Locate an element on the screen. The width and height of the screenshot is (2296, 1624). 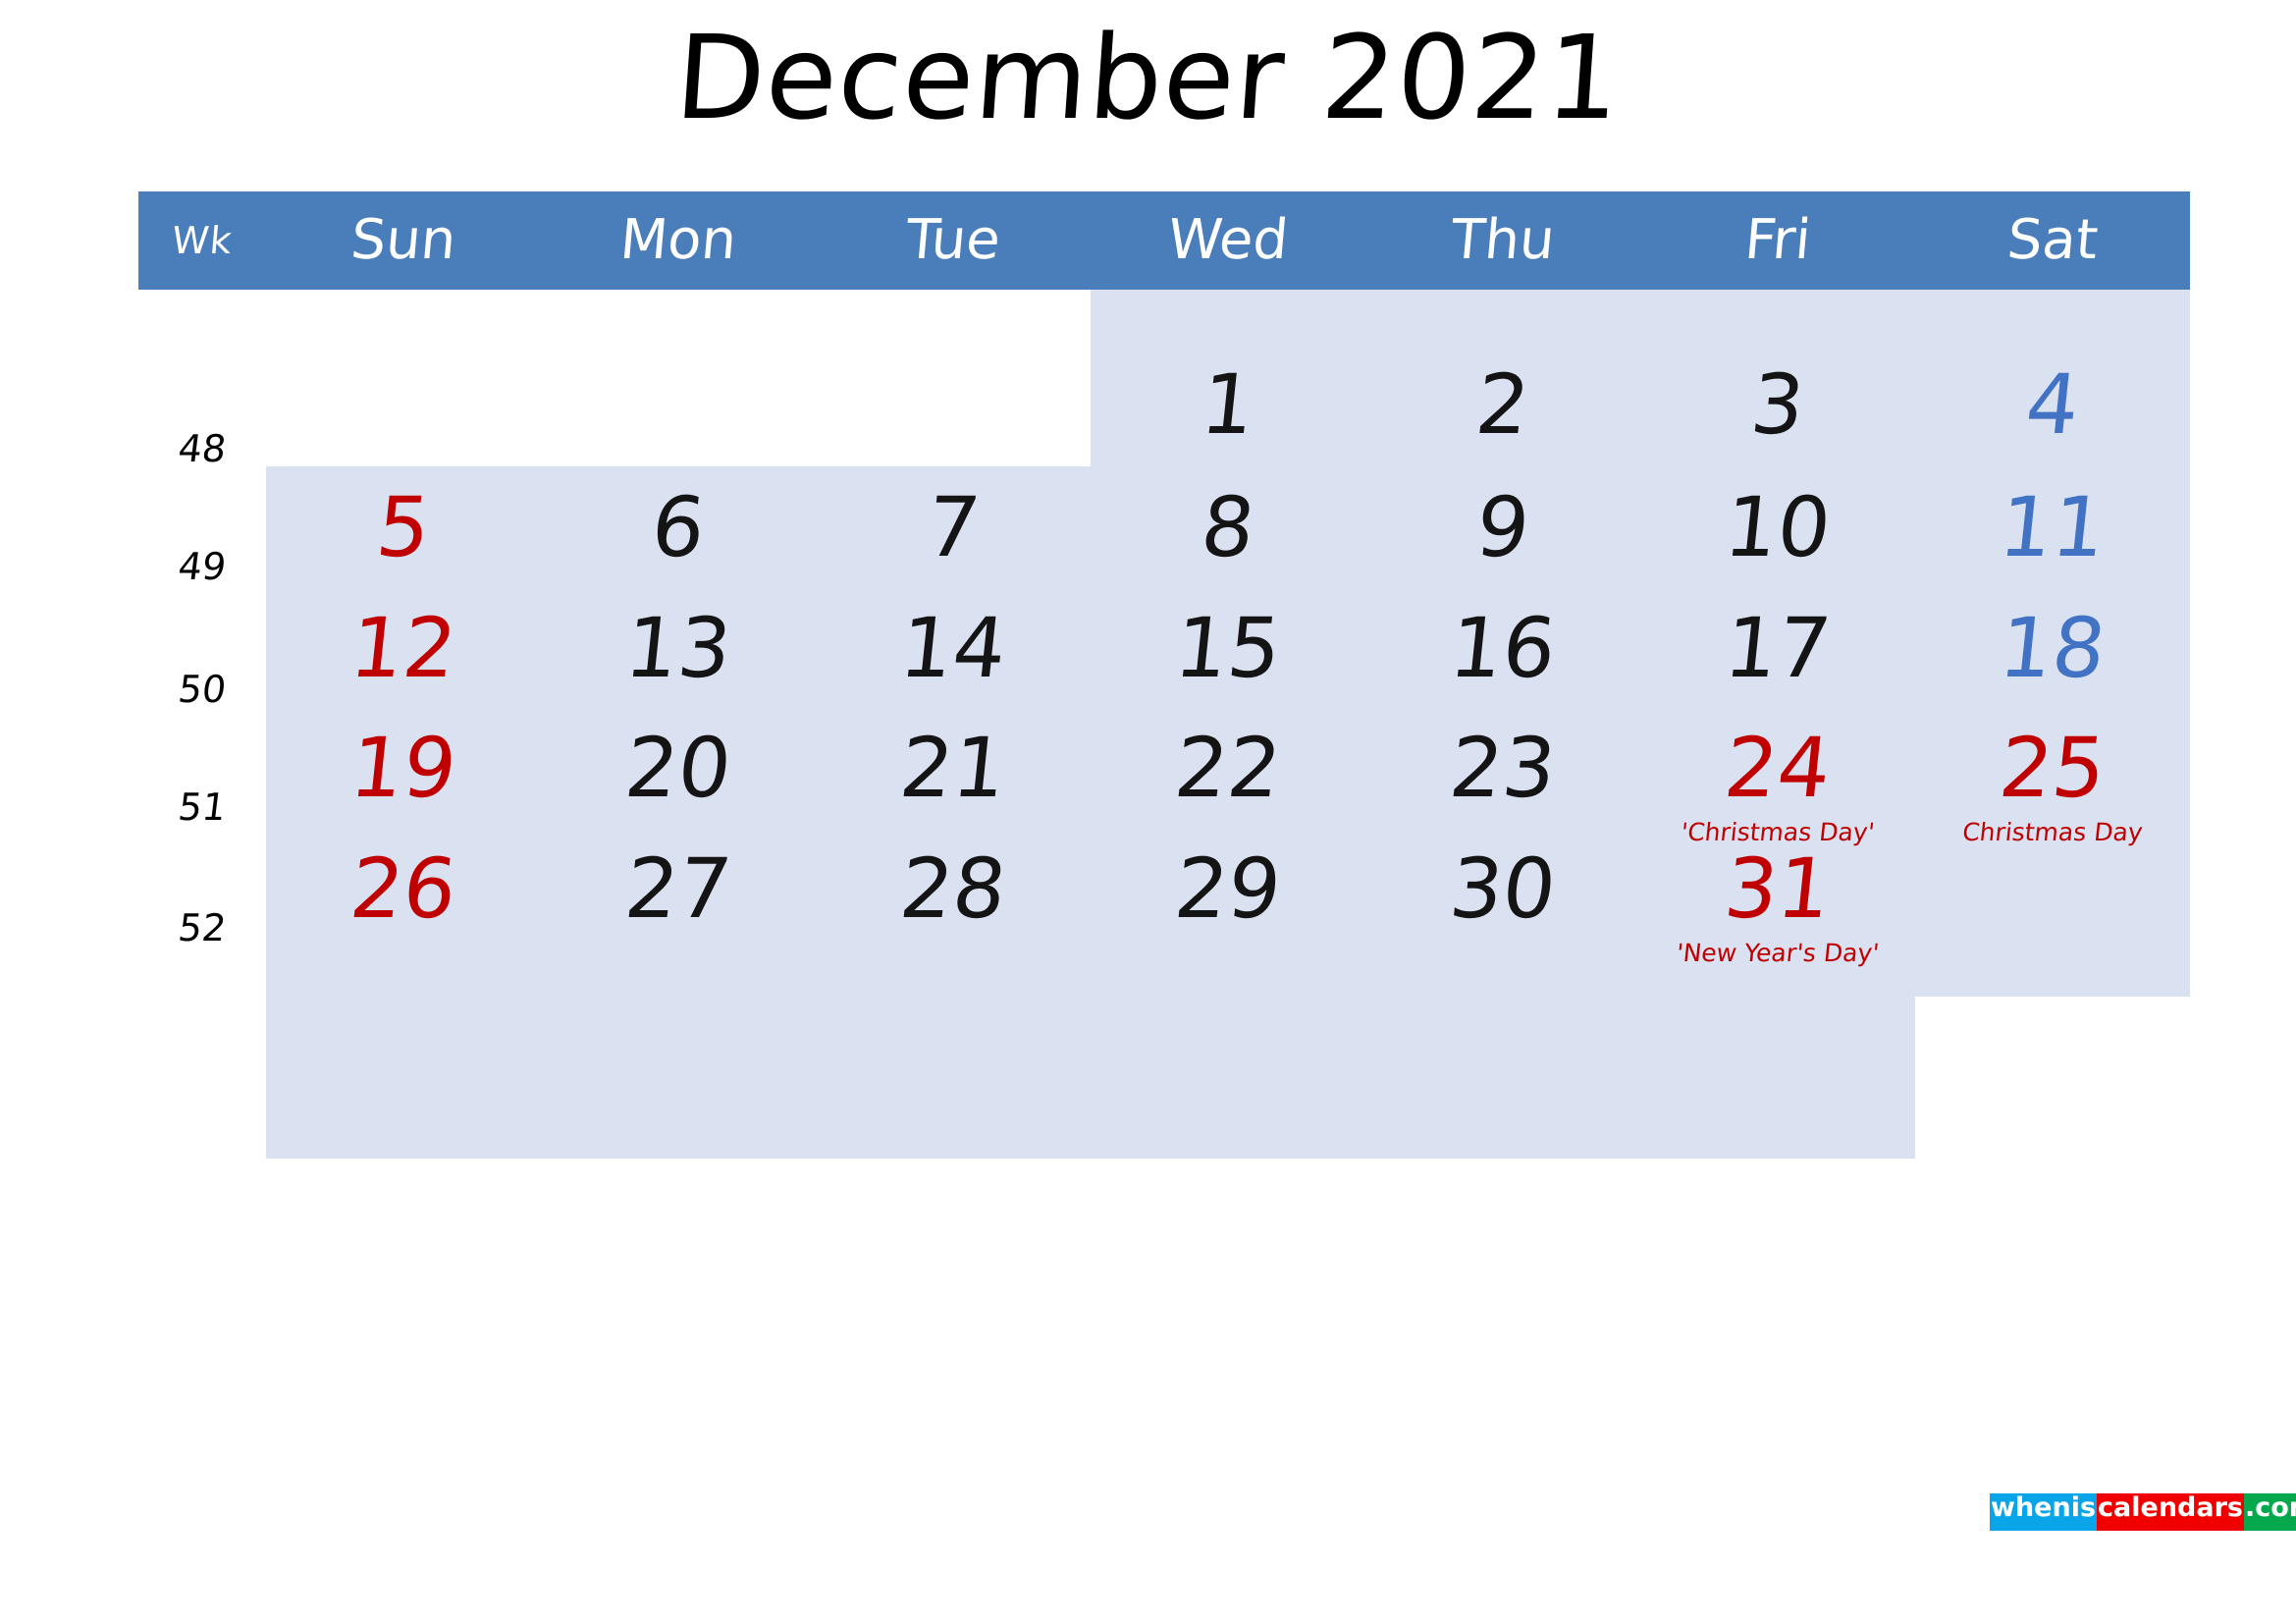
day-cell-31: 31 'New Year's Day' is located at coordinates (1777, 903).